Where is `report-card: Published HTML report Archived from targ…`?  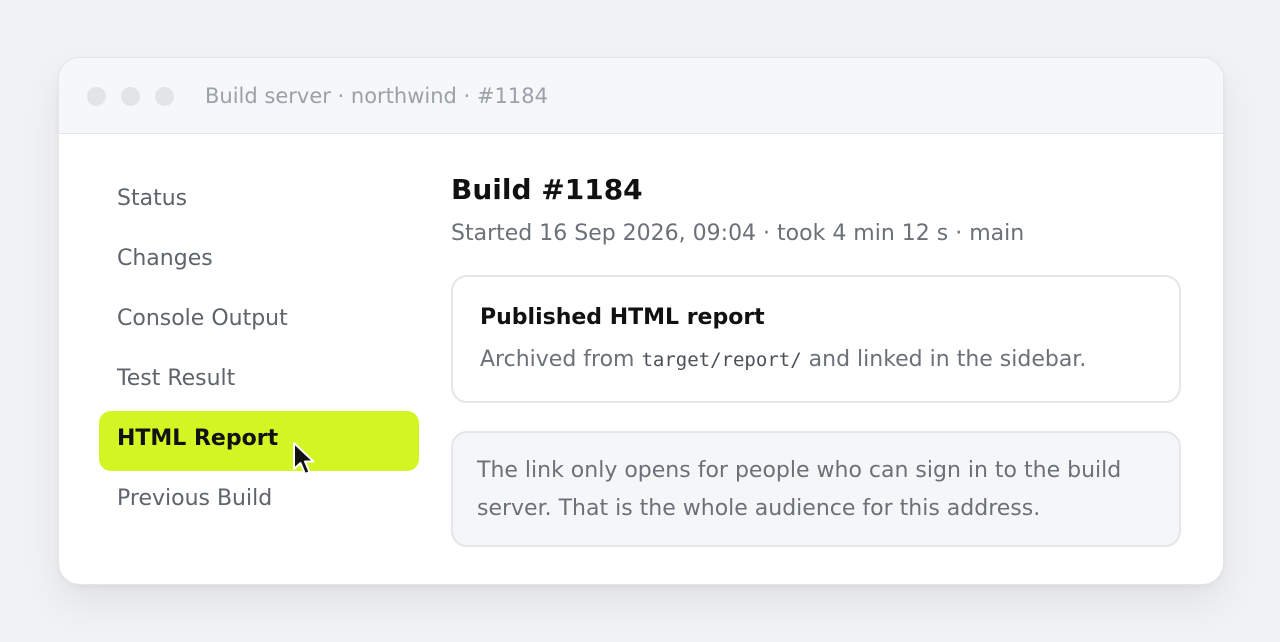 report-card: Published HTML report Archived from targ… is located at coordinates (816, 339).